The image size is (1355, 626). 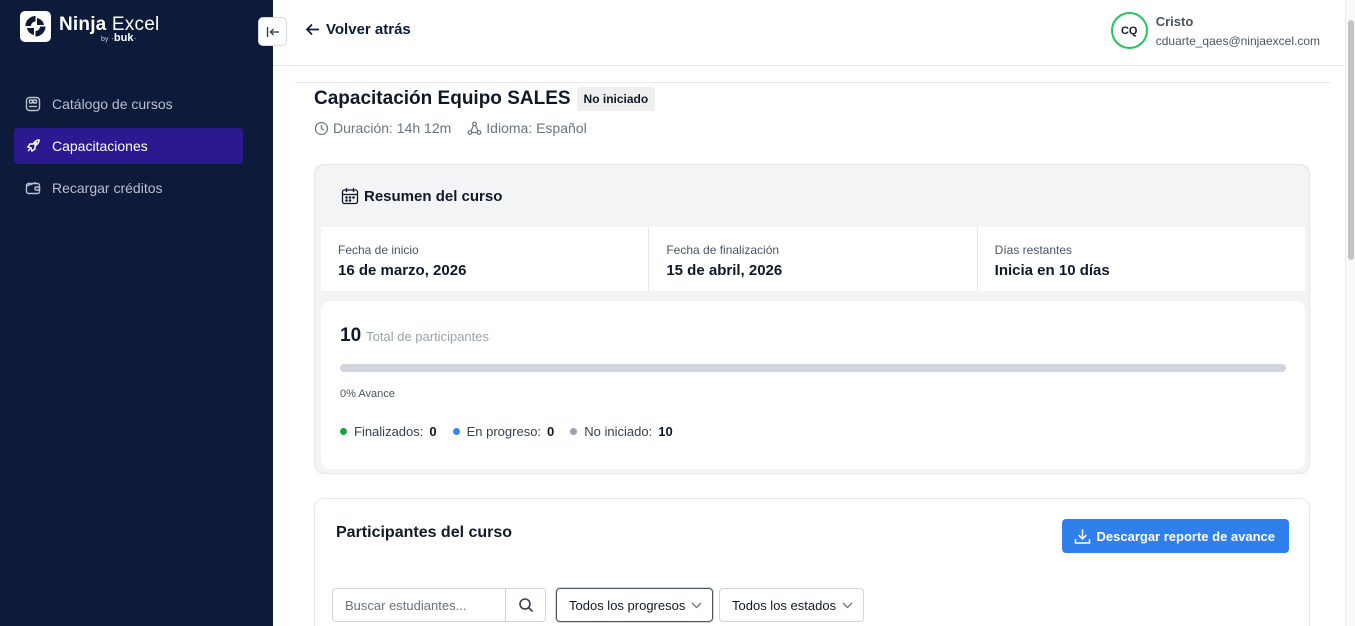 What do you see at coordinates (724, 270) in the screenshot?
I see `end-date-value: 15 de abril, 2026` at bounding box center [724, 270].